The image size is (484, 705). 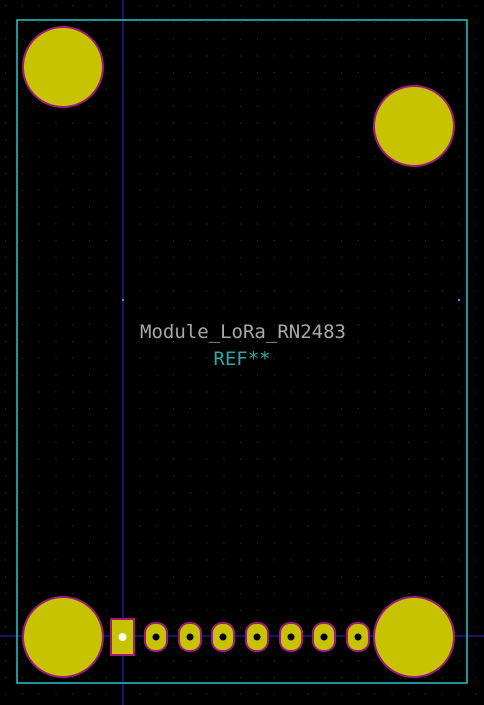 What do you see at coordinates (414, 637) in the screenshot?
I see `mounting-hole-bottom-right` at bounding box center [414, 637].